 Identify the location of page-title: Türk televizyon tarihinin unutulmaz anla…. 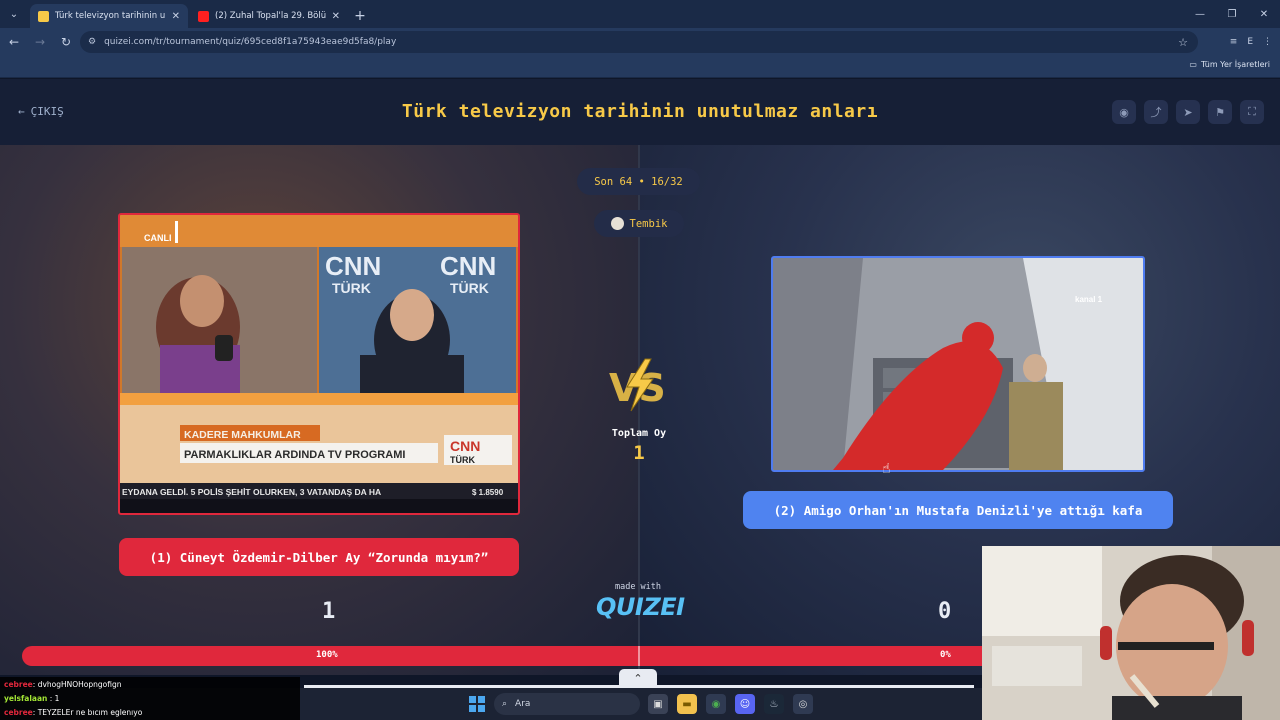
(640, 111).